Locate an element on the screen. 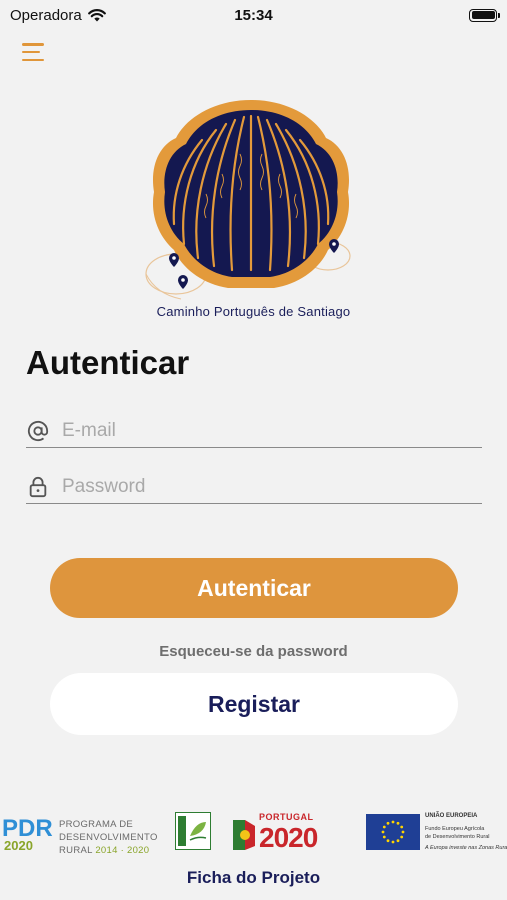 The width and height of the screenshot is (507, 900). leader-logo is located at coordinates (193, 831).